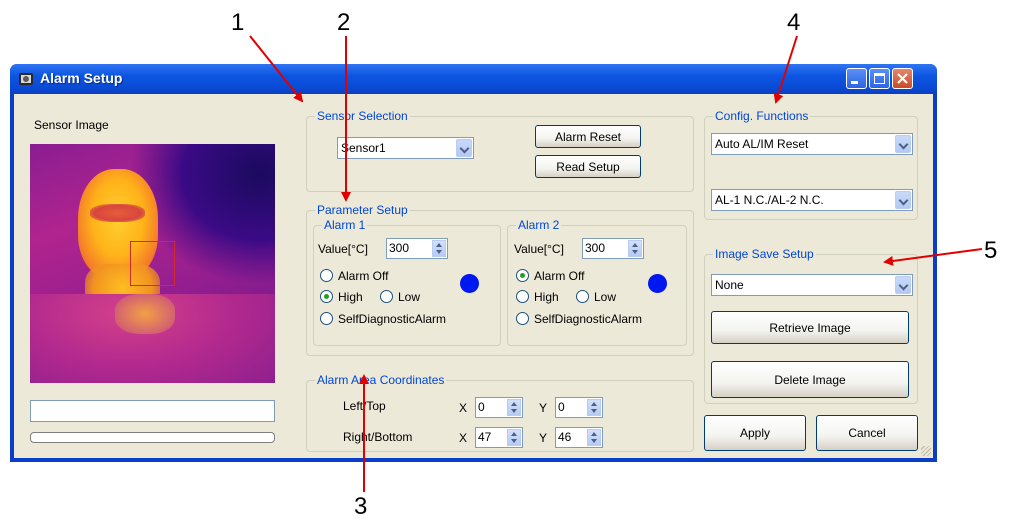 This screenshot has height=521, width=1021. Describe the element at coordinates (405, 148) in the screenshot. I see `sensor-select: Sensor1` at that location.